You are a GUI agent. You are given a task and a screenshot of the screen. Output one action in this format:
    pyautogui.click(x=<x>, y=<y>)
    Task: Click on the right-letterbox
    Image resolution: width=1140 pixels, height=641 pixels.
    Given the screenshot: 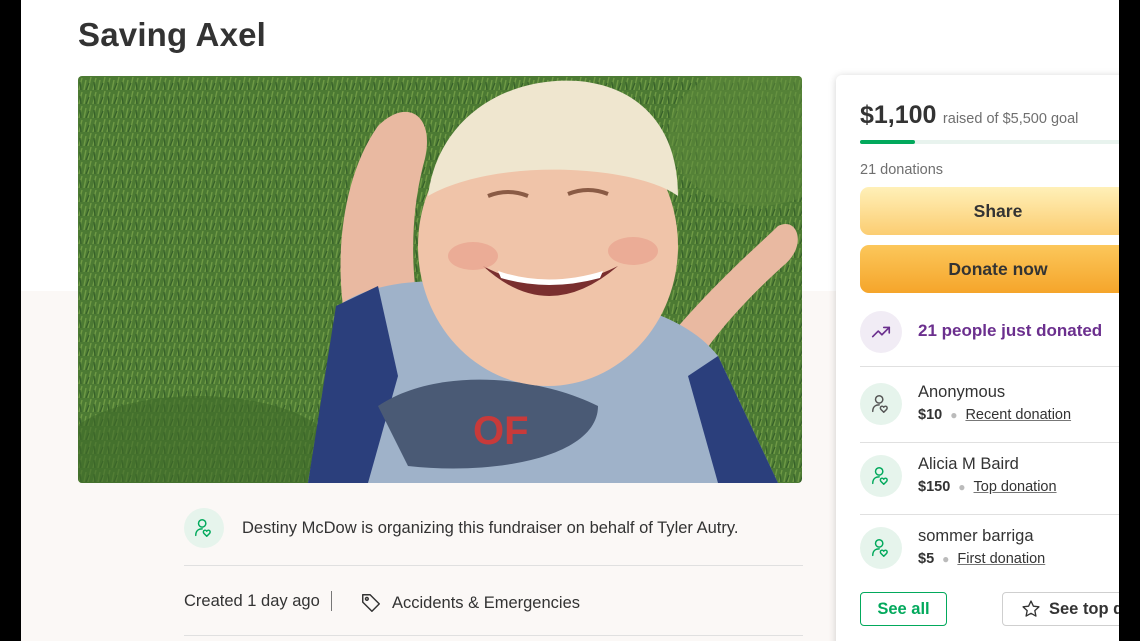 What is the action you would take?
    pyautogui.click(x=1129, y=320)
    